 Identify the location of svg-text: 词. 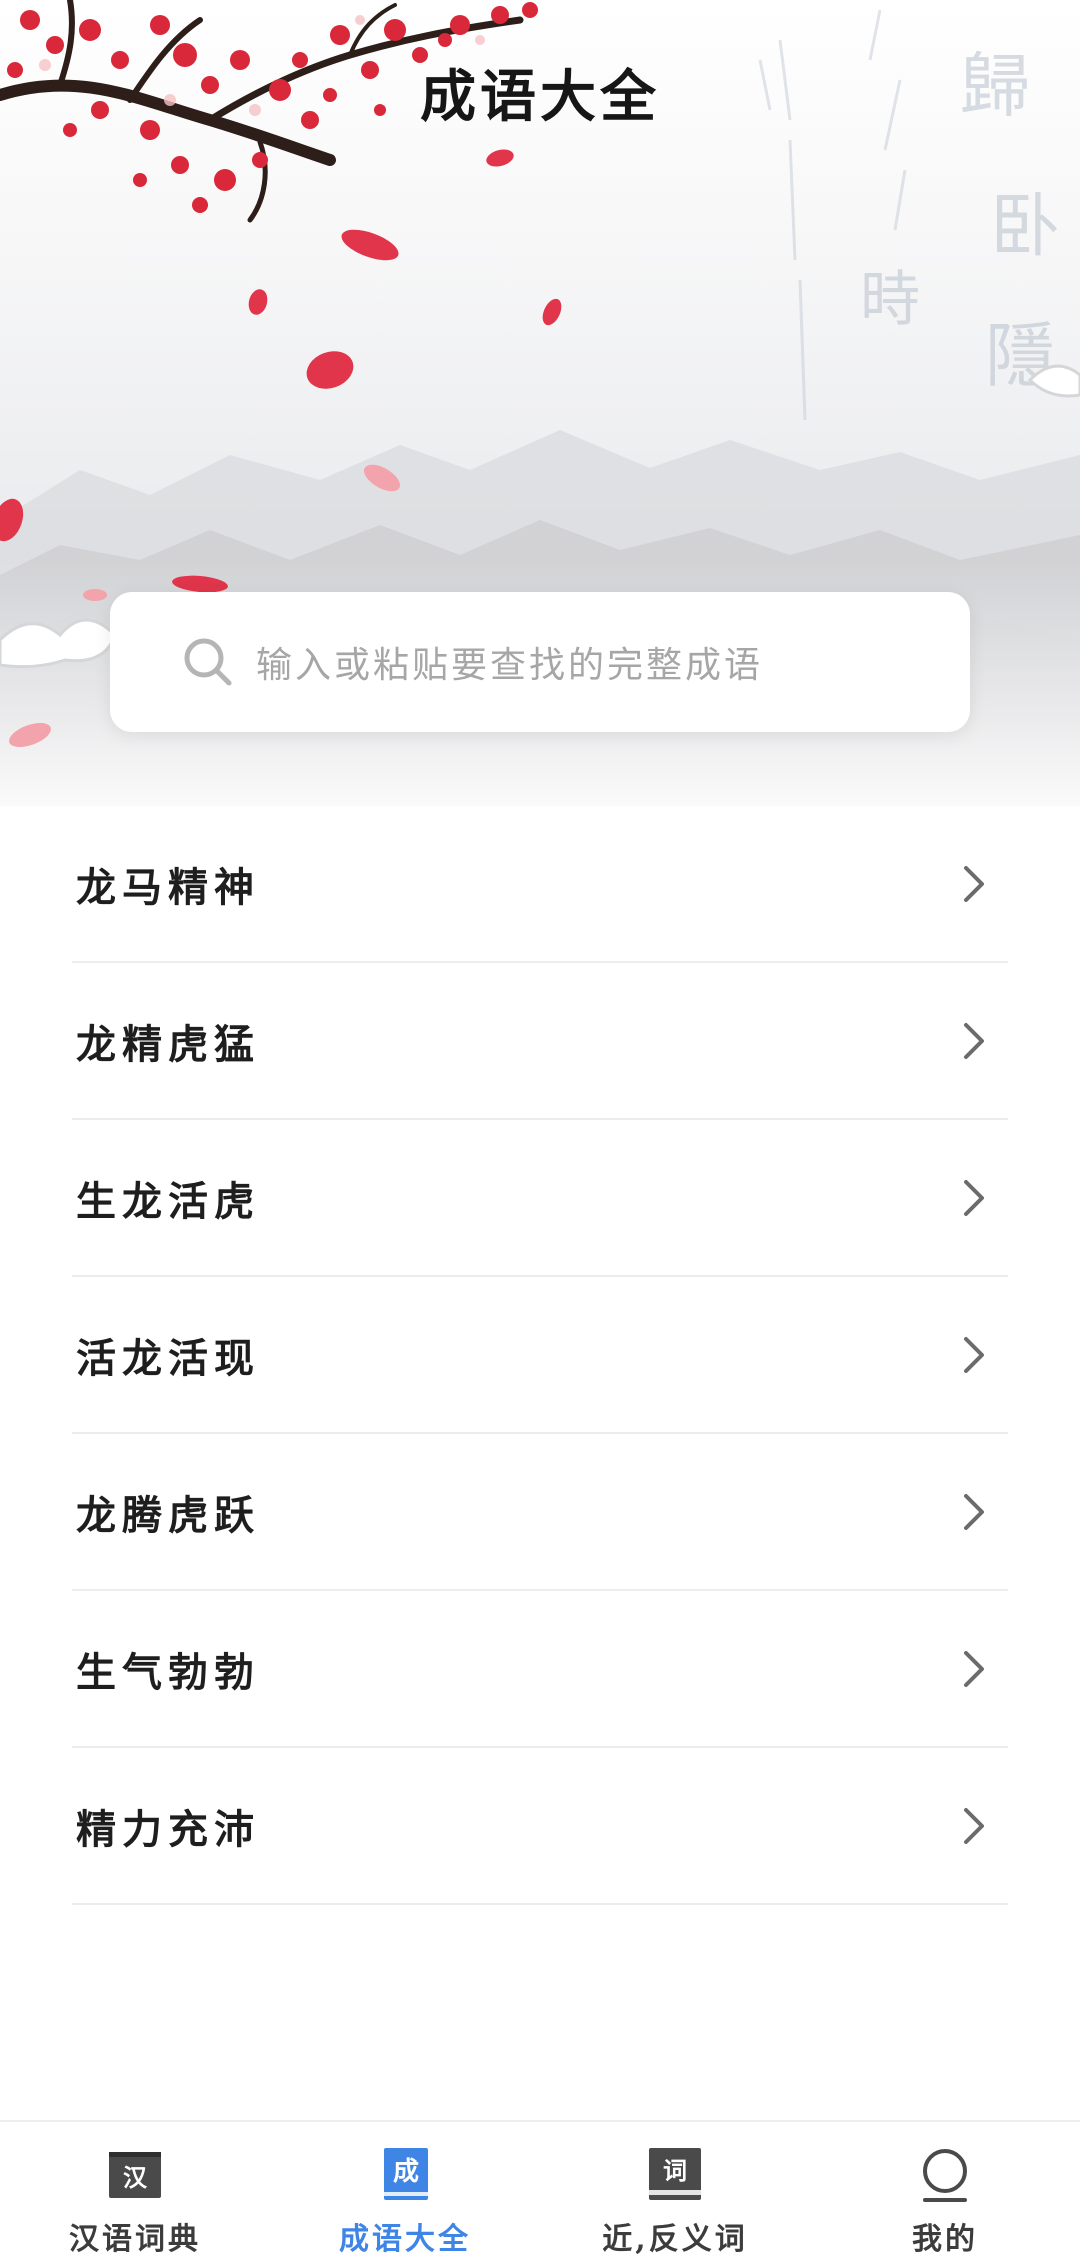
(675, 2171).